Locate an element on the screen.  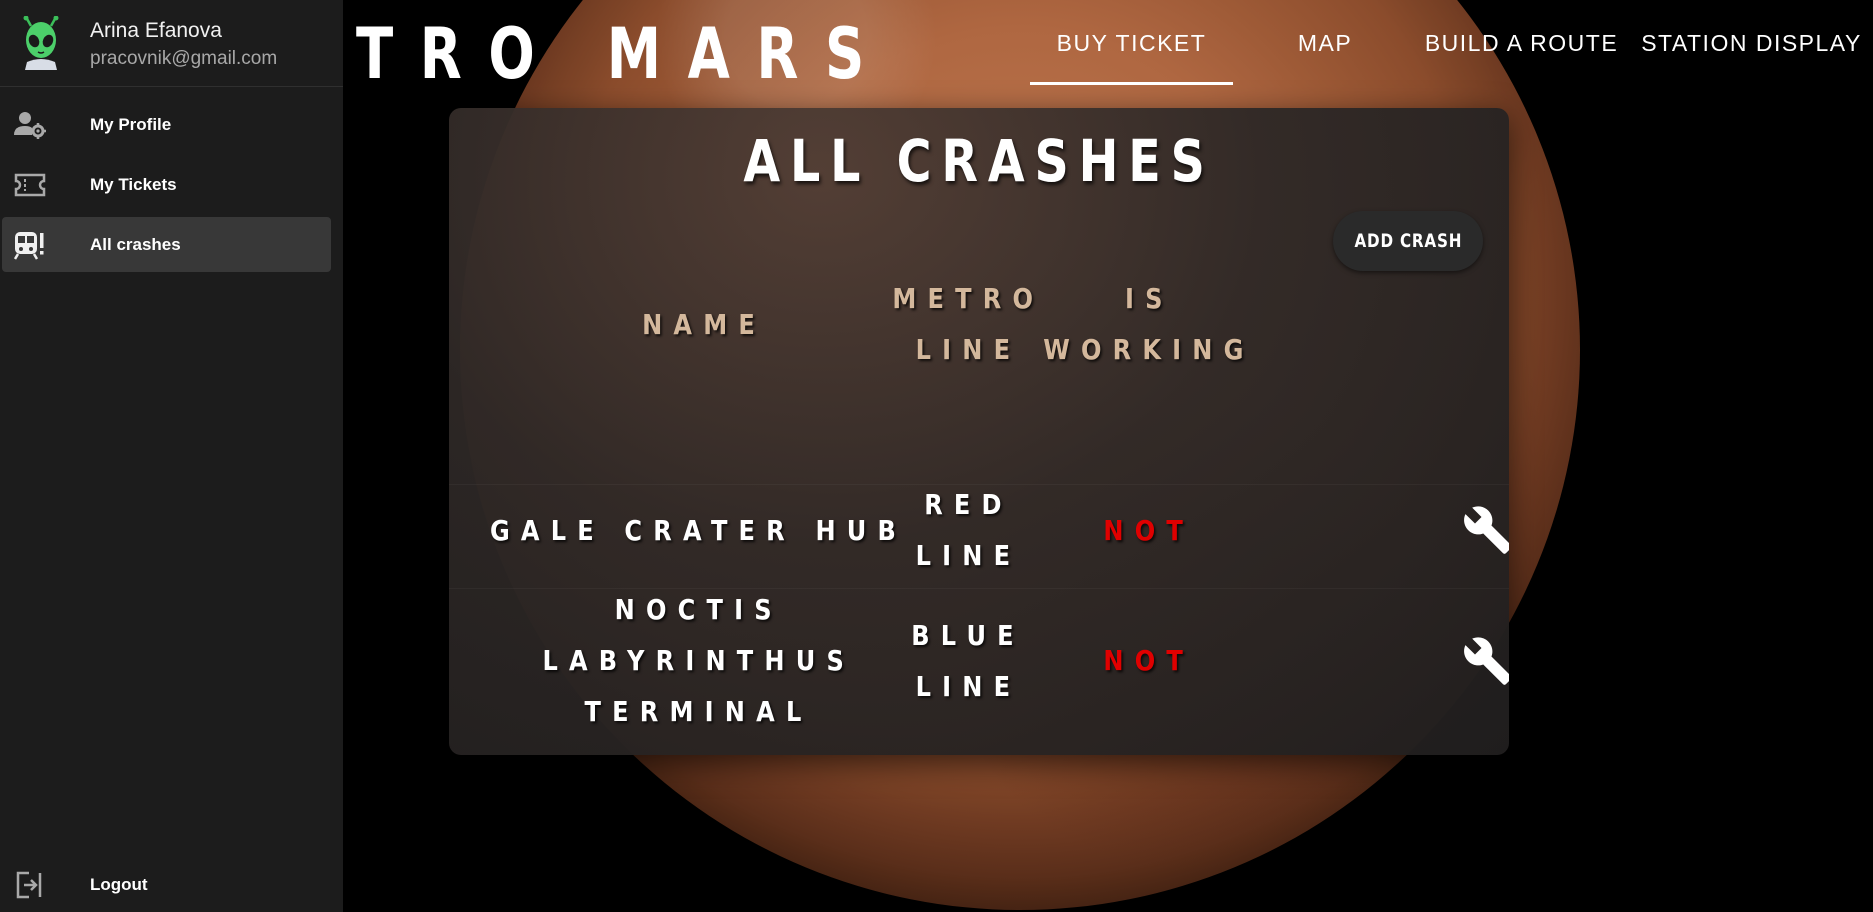
page-title: ALL CRASHES is located at coordinates (979, 161).